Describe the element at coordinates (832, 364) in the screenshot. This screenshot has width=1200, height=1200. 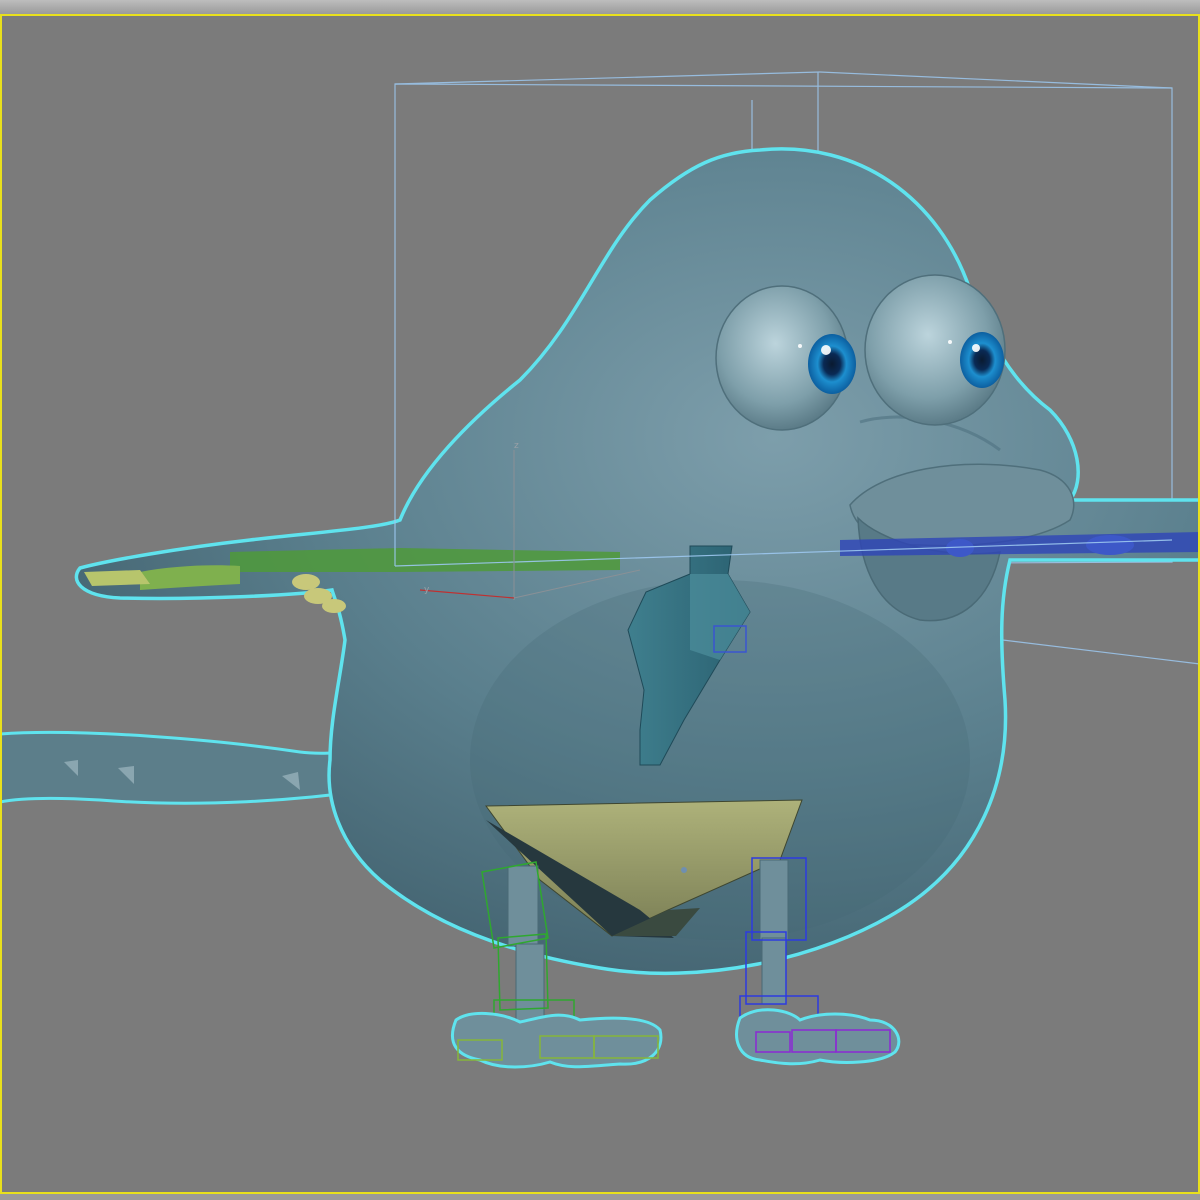
I see `left-iris` at that location.